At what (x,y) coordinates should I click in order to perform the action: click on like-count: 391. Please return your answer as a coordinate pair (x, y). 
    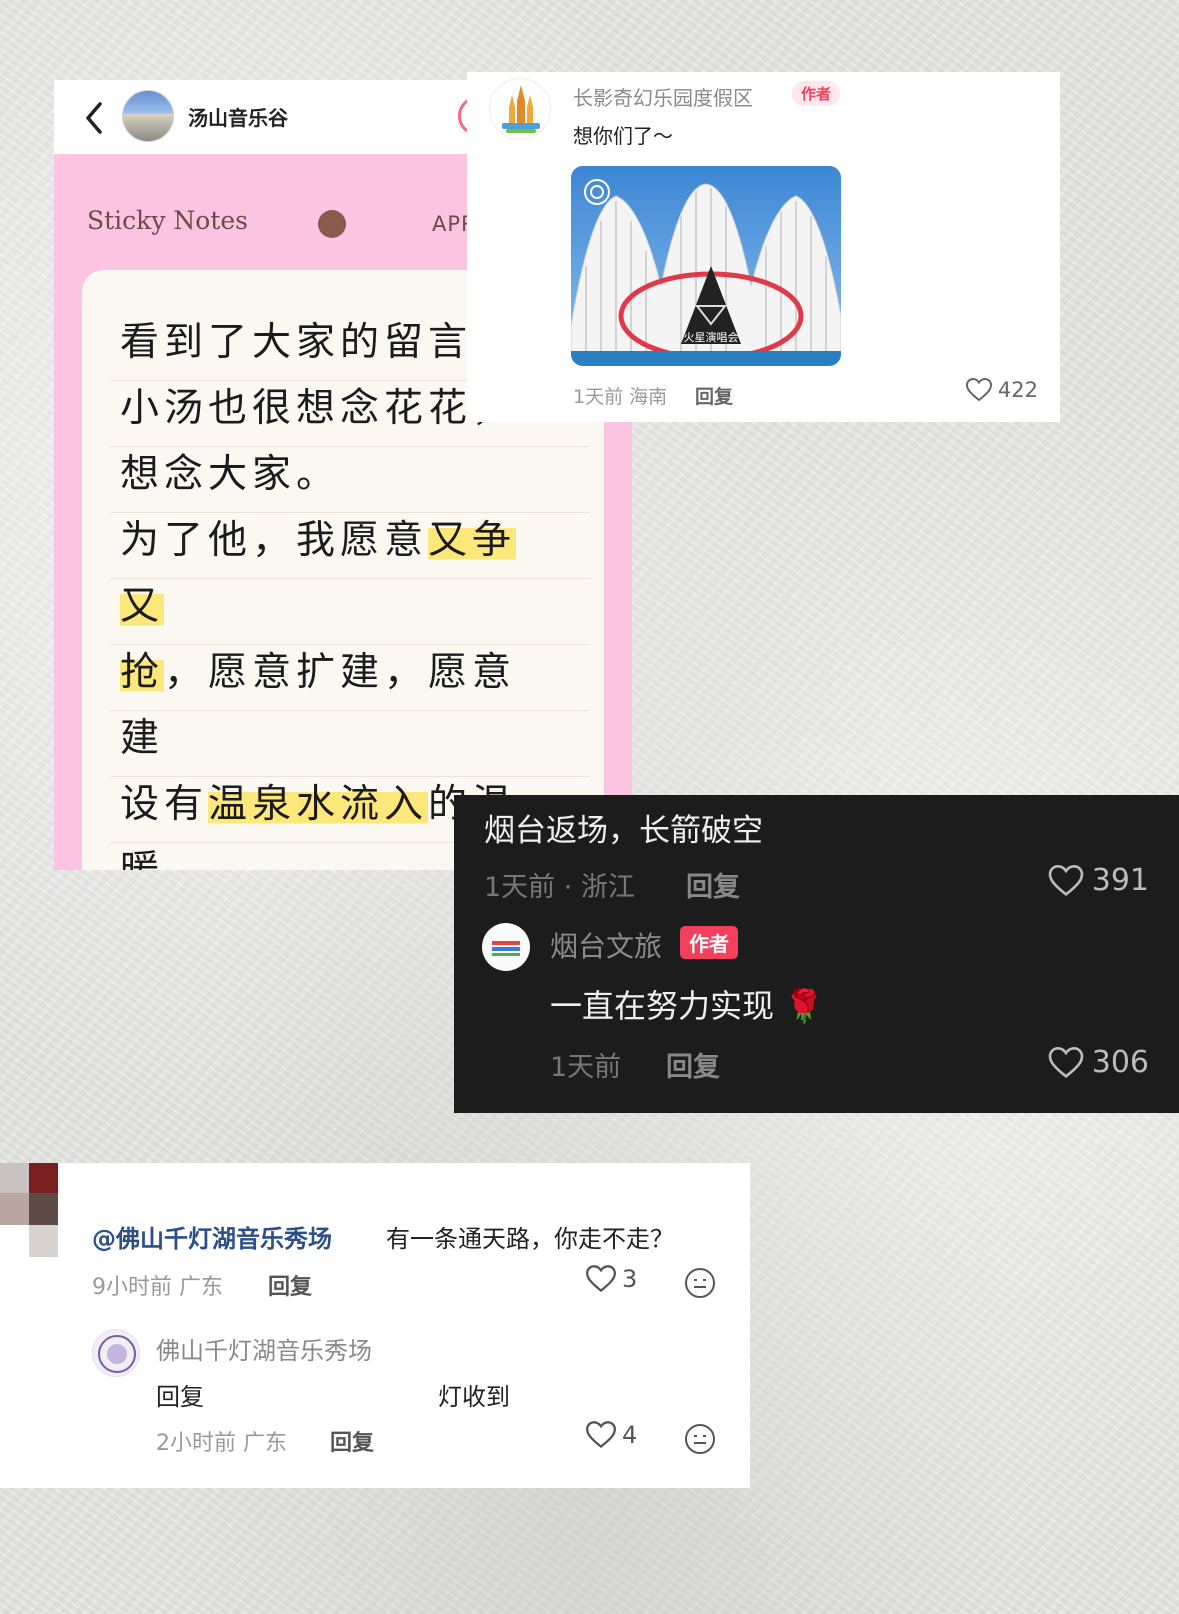
    Looking at the image, I should click on (1120, 880).